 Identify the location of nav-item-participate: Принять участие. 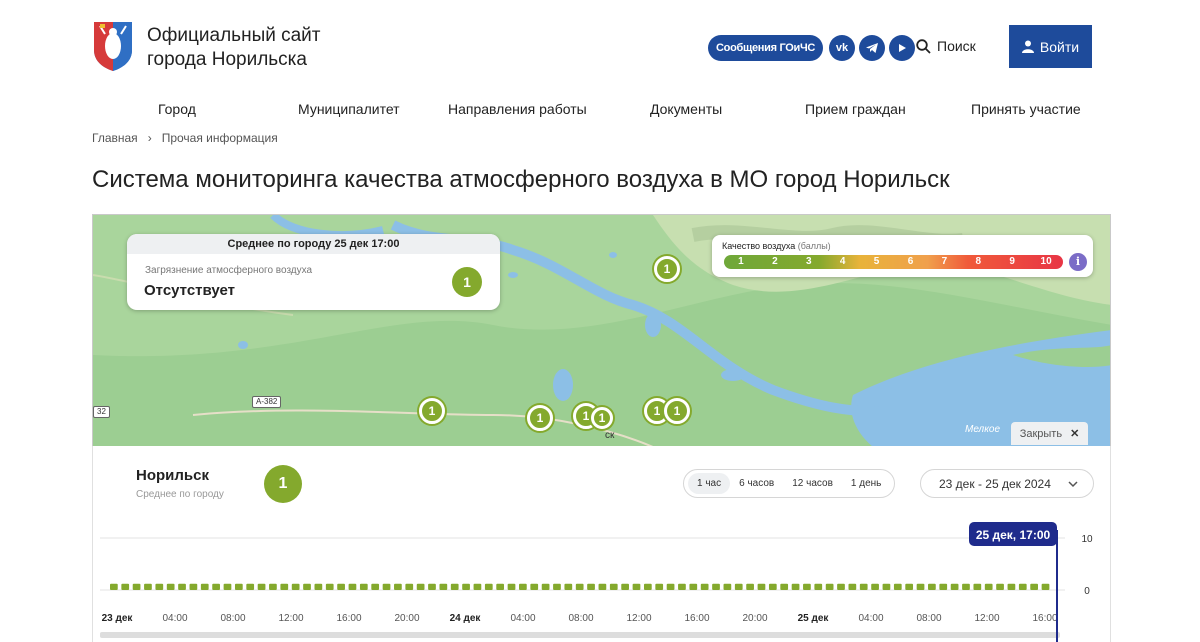
(1026, 109).